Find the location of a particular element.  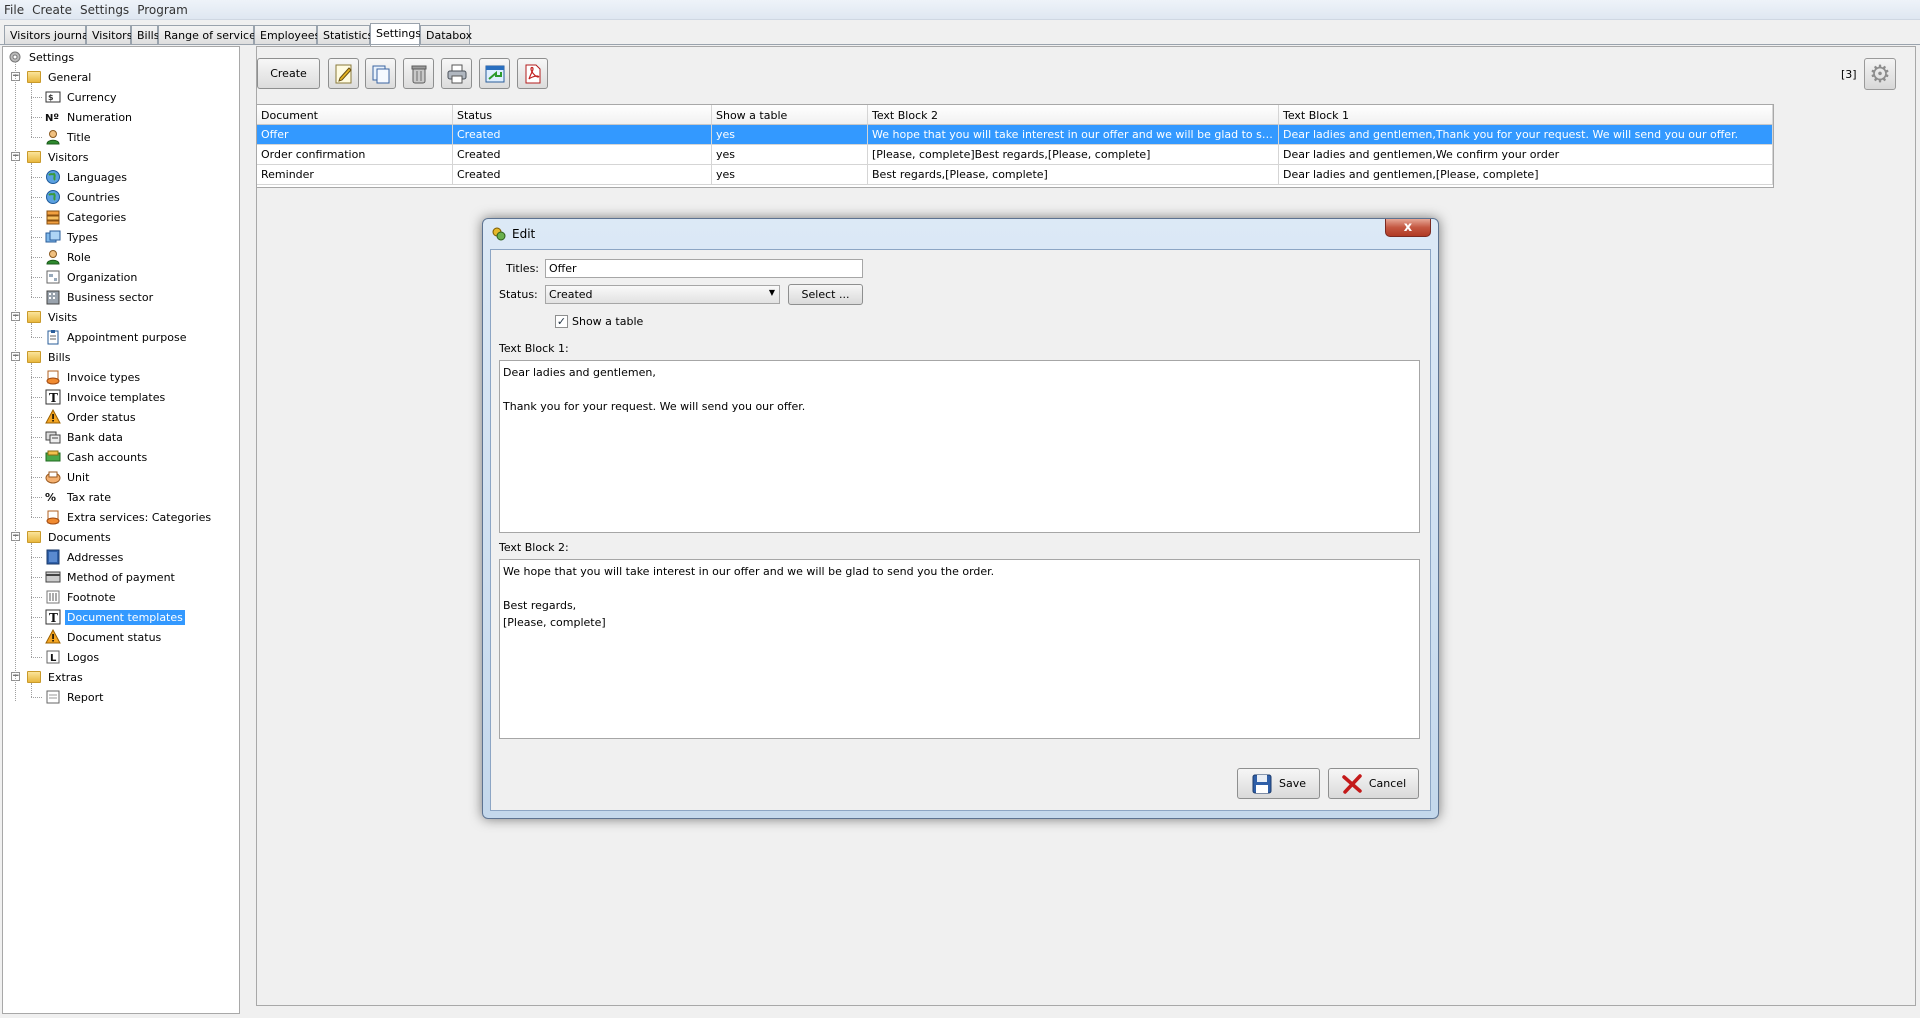

clipboard-icon is located at coordinates (53, 337).